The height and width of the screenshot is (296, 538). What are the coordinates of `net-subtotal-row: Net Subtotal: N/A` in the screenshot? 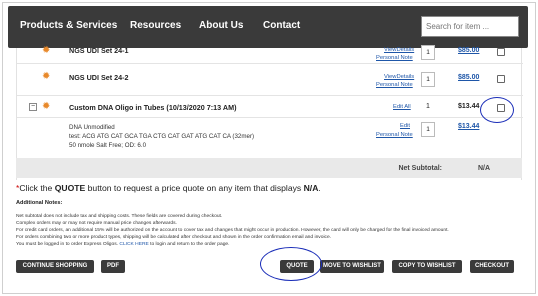 It's located at (269, 168).